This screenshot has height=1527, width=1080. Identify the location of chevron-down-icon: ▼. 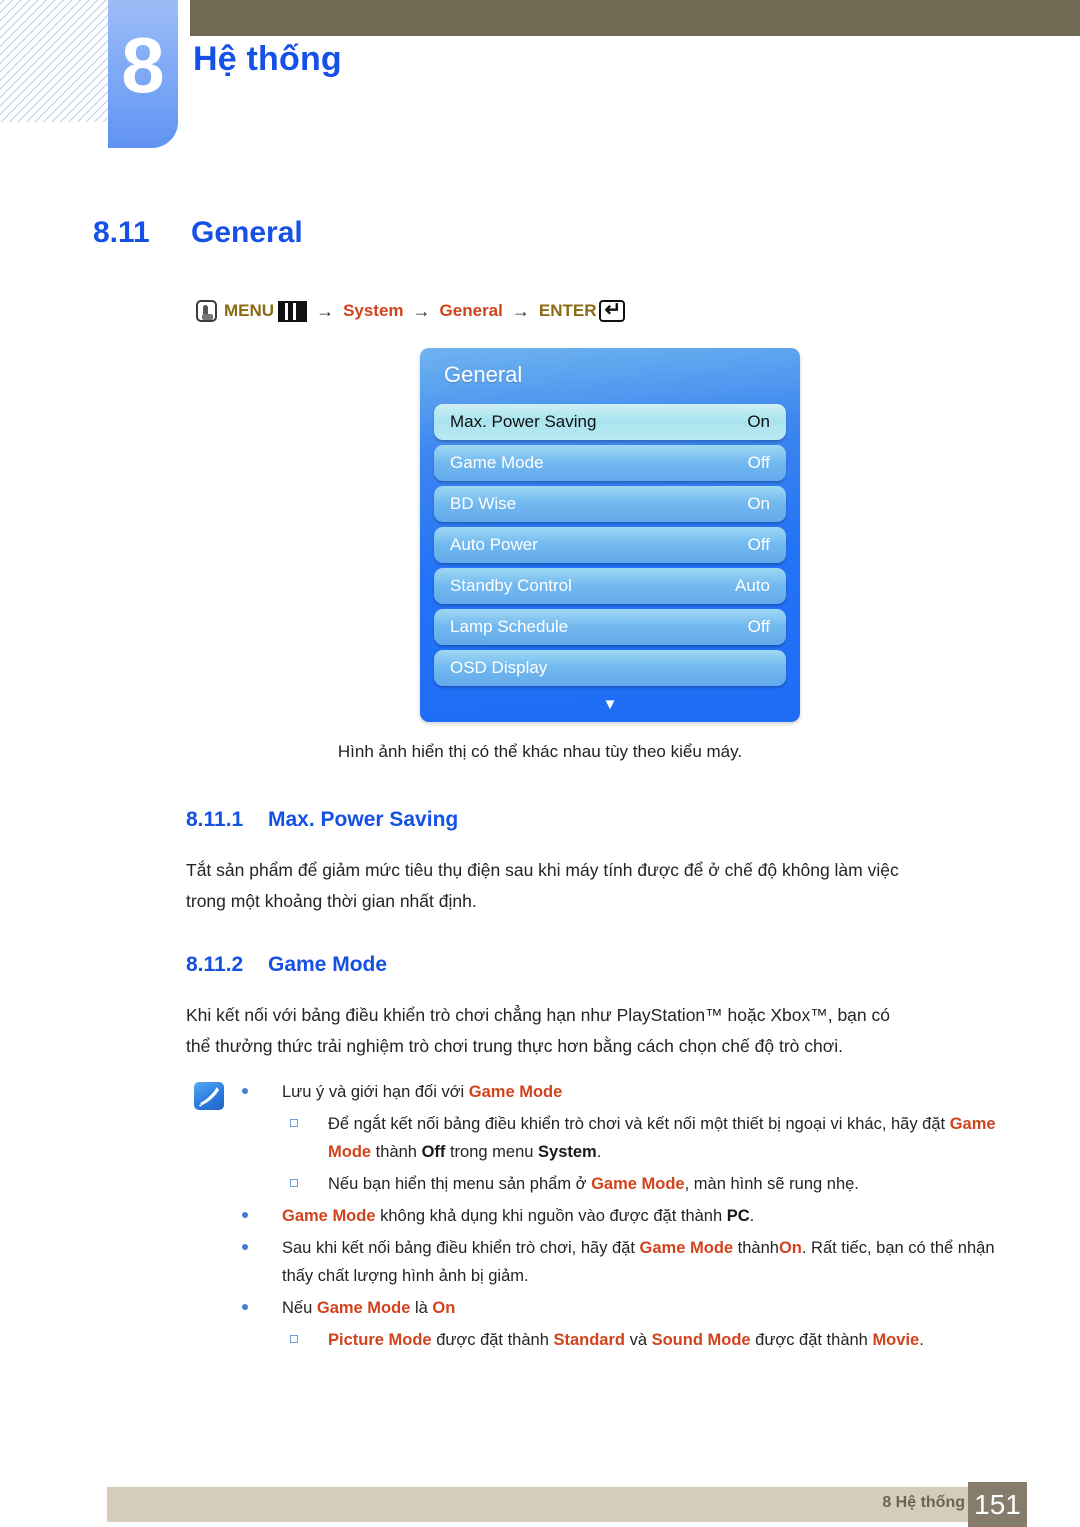
(610, 704).